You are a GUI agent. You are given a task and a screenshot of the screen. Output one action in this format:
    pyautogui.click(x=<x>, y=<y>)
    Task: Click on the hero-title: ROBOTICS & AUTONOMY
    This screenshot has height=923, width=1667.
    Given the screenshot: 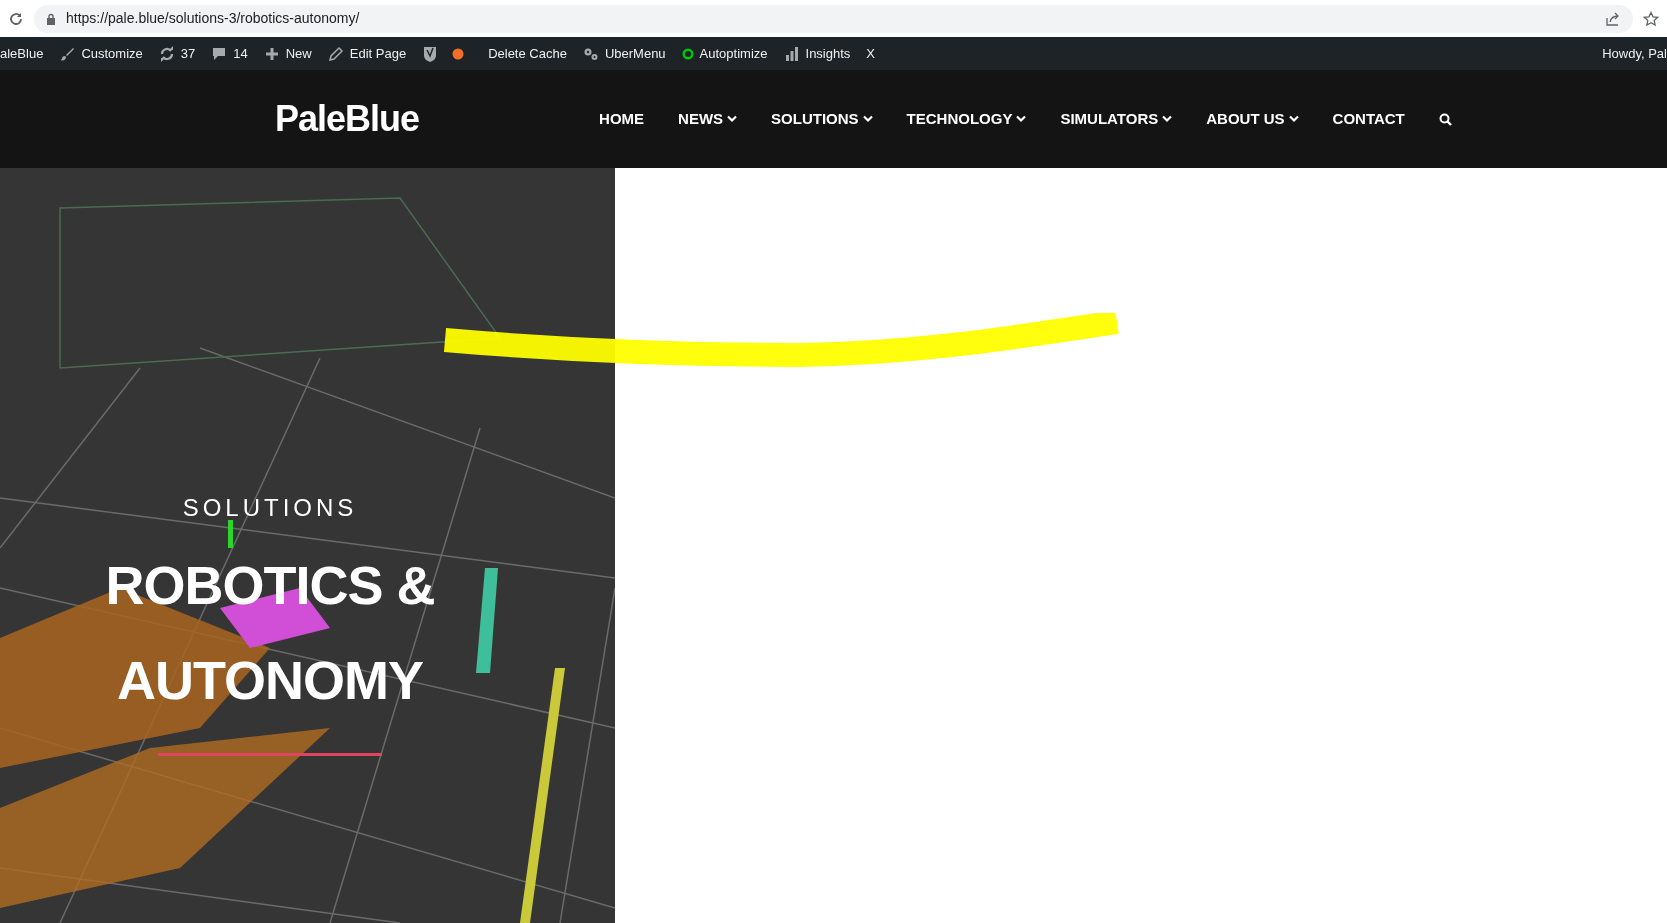 What is the action you would take?
    pyautogui.click(x=270, y=633)
    